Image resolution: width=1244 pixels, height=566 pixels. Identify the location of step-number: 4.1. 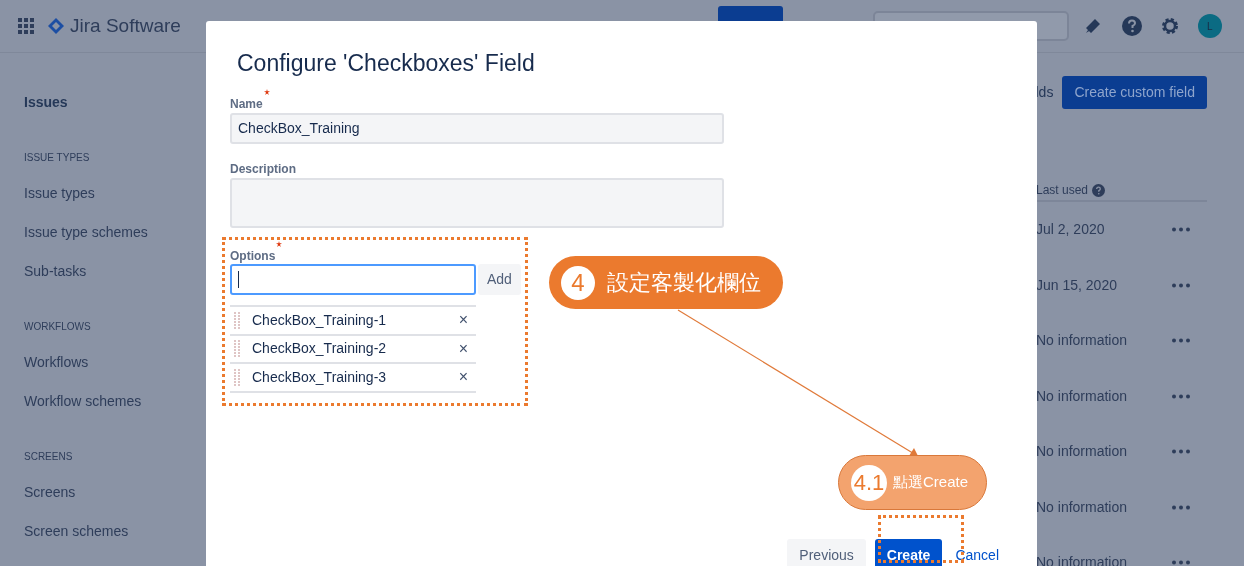
(869, 482).